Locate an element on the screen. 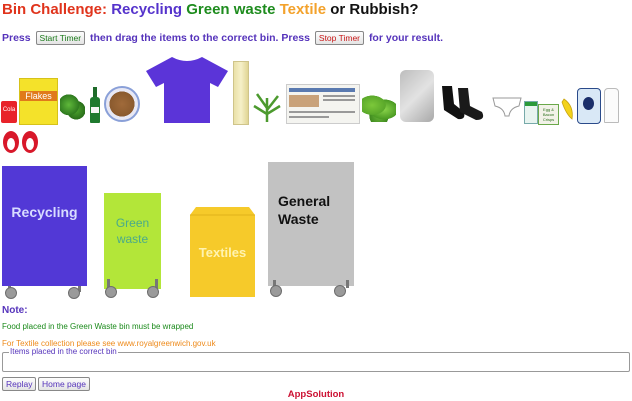 The width and height of the screenshot is (632, 401). cereal-box-label: Flakes is located at coordinates (38, 96).